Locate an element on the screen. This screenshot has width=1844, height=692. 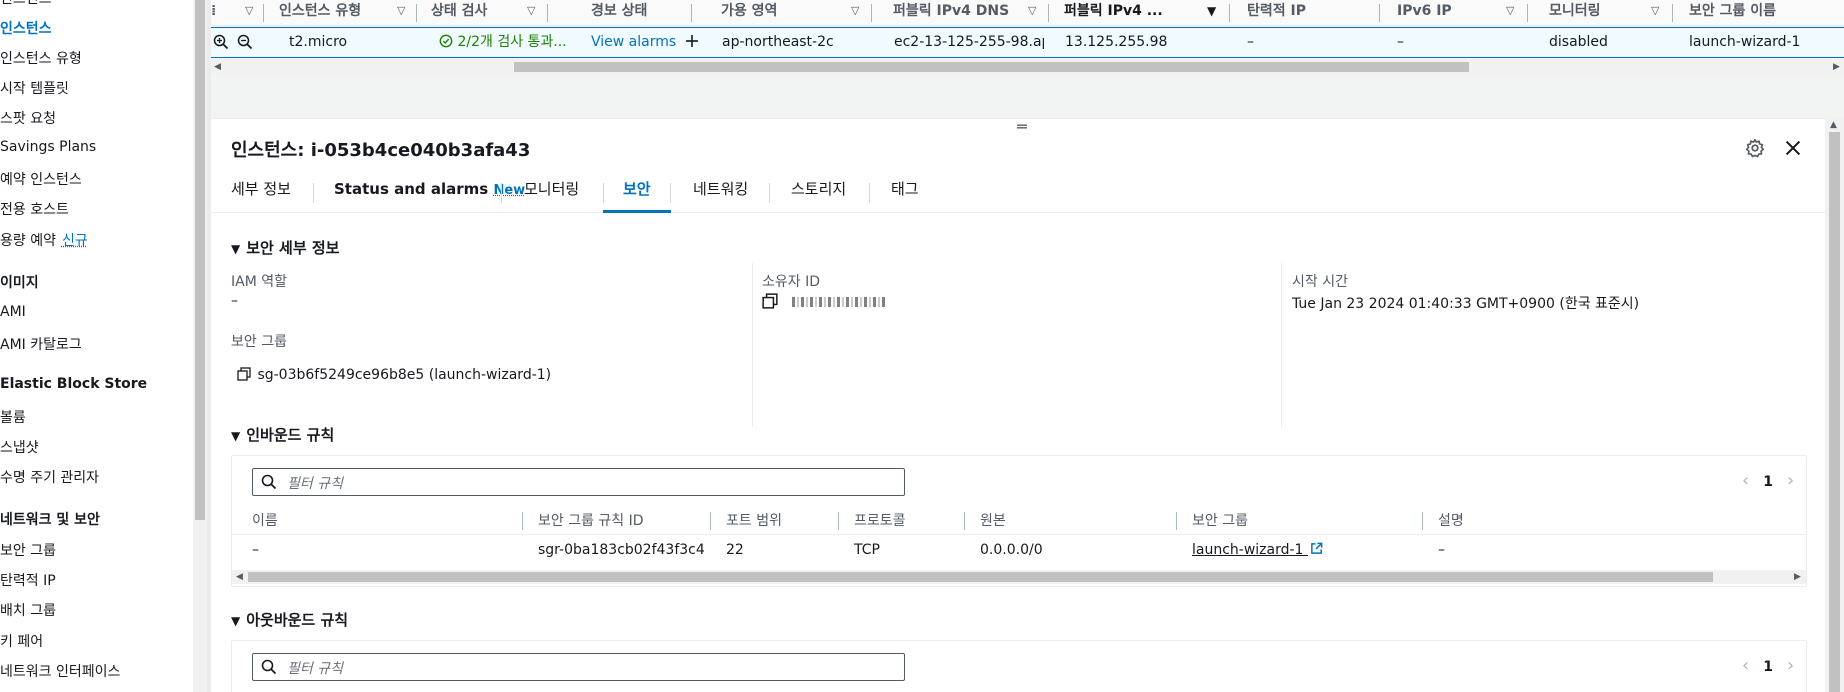
nav-scrollbar-thumb is located at coordinates (200, 260).